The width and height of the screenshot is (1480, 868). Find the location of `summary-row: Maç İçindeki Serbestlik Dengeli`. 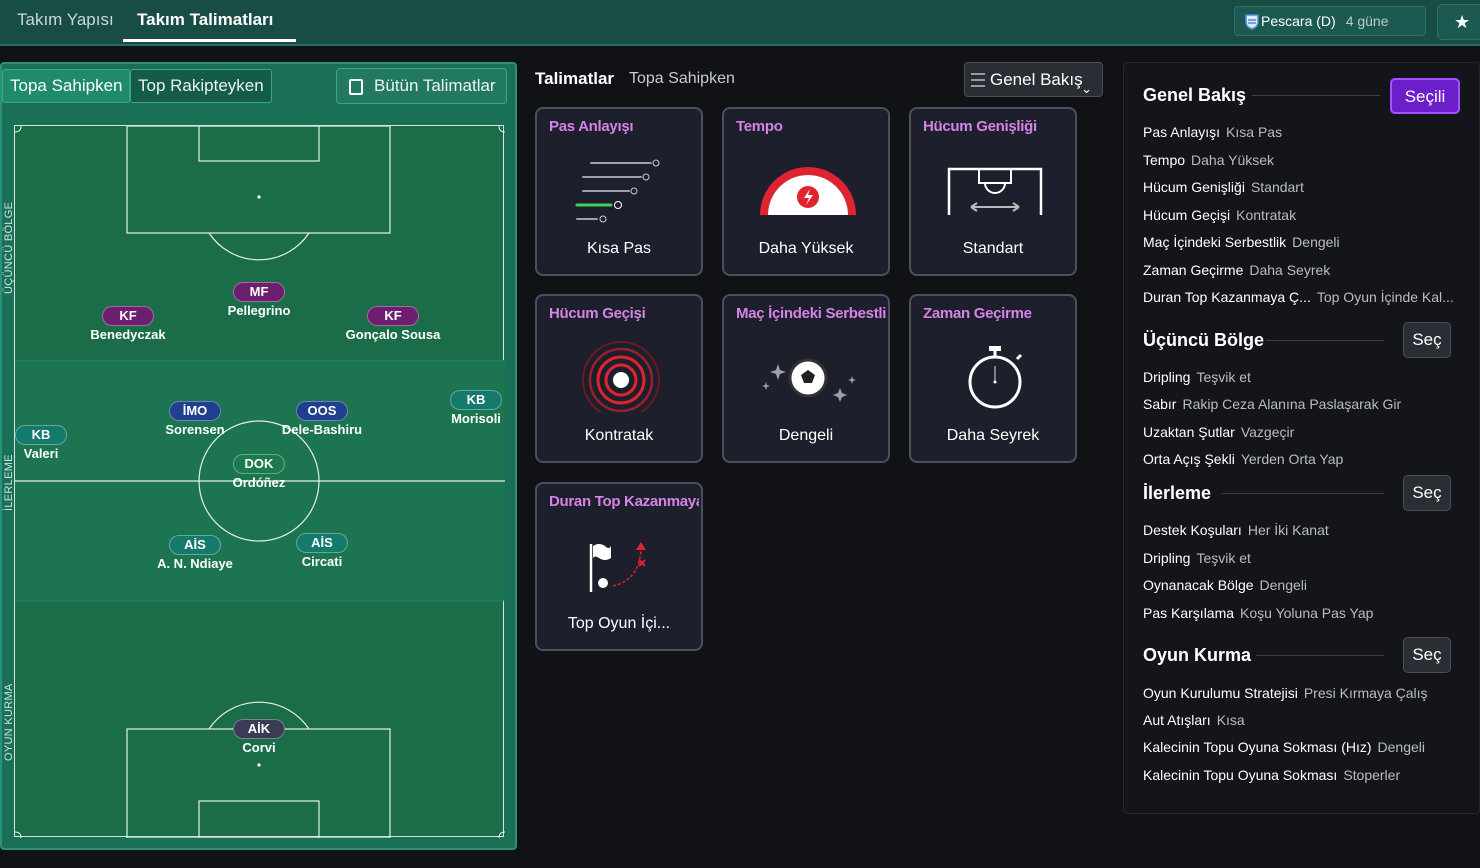

summary-row: Maç İçindeki Serbestlik Dengeli is located at coordinates (1241, 242).